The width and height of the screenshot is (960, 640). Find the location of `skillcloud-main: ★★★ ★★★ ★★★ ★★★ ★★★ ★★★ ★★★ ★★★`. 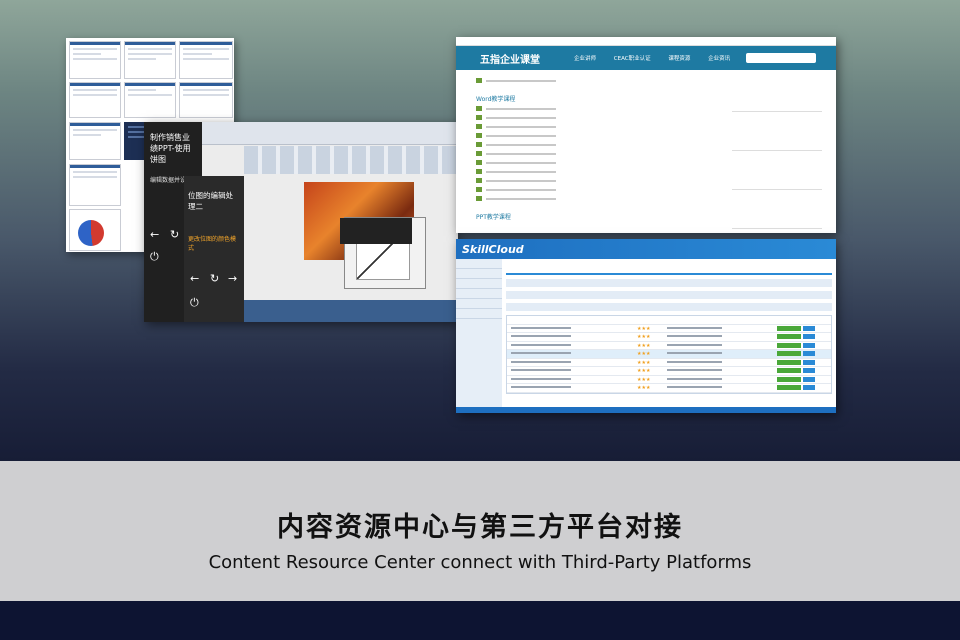

skillcloud-main: ★★★ ★★★ ★★★ ★★★ ★★★ ★★★ ★★★ ★★★ is located at coordinates (669, 328).